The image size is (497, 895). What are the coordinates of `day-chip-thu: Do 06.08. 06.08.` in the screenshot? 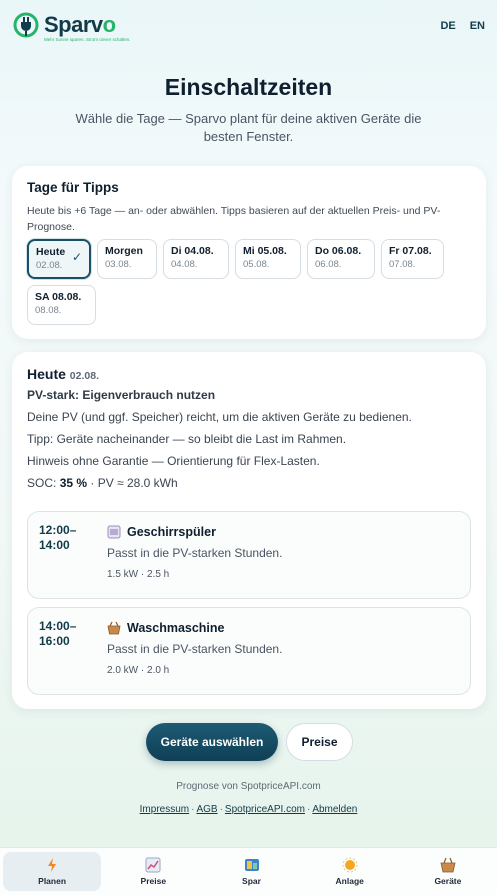 It's located at (341, 259).